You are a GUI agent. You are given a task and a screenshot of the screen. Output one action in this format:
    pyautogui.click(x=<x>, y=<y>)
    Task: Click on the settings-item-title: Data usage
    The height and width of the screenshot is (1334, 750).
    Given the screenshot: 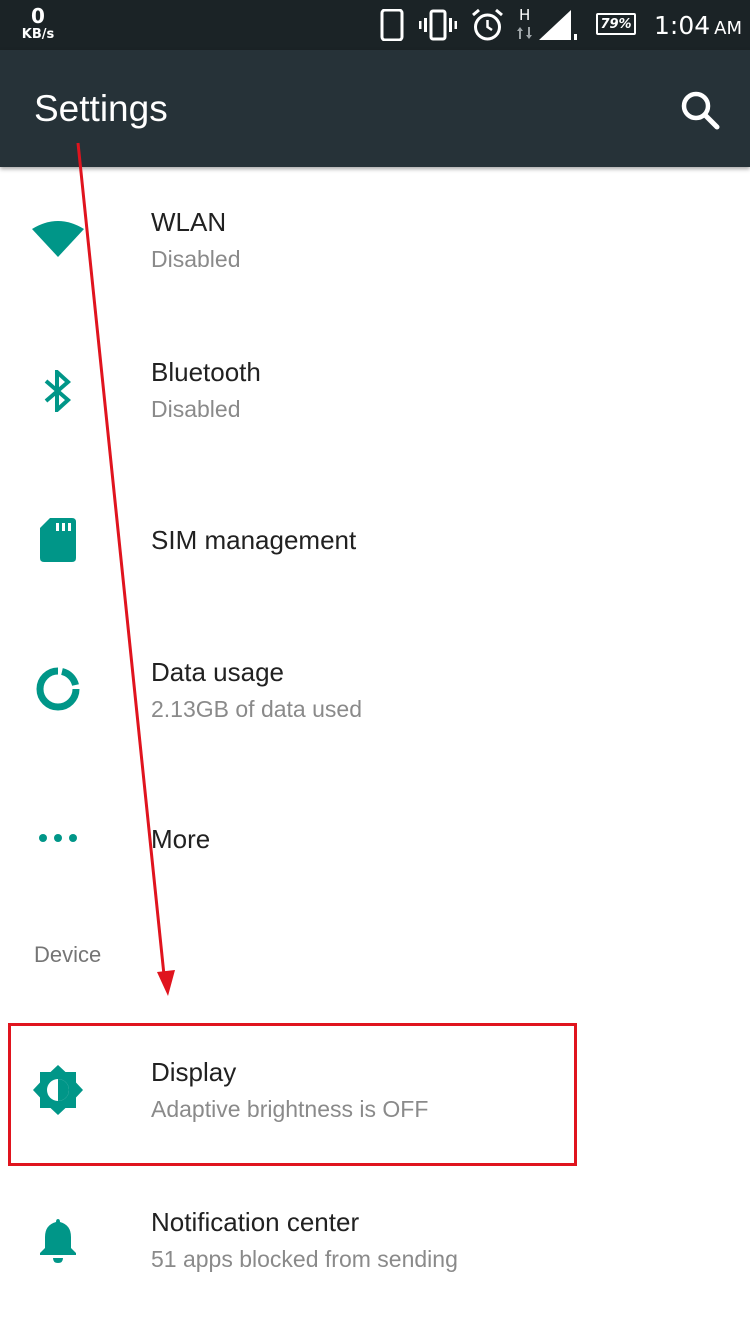 What is the action you would take?
    pyautogui.click(x=217, y=672)
    